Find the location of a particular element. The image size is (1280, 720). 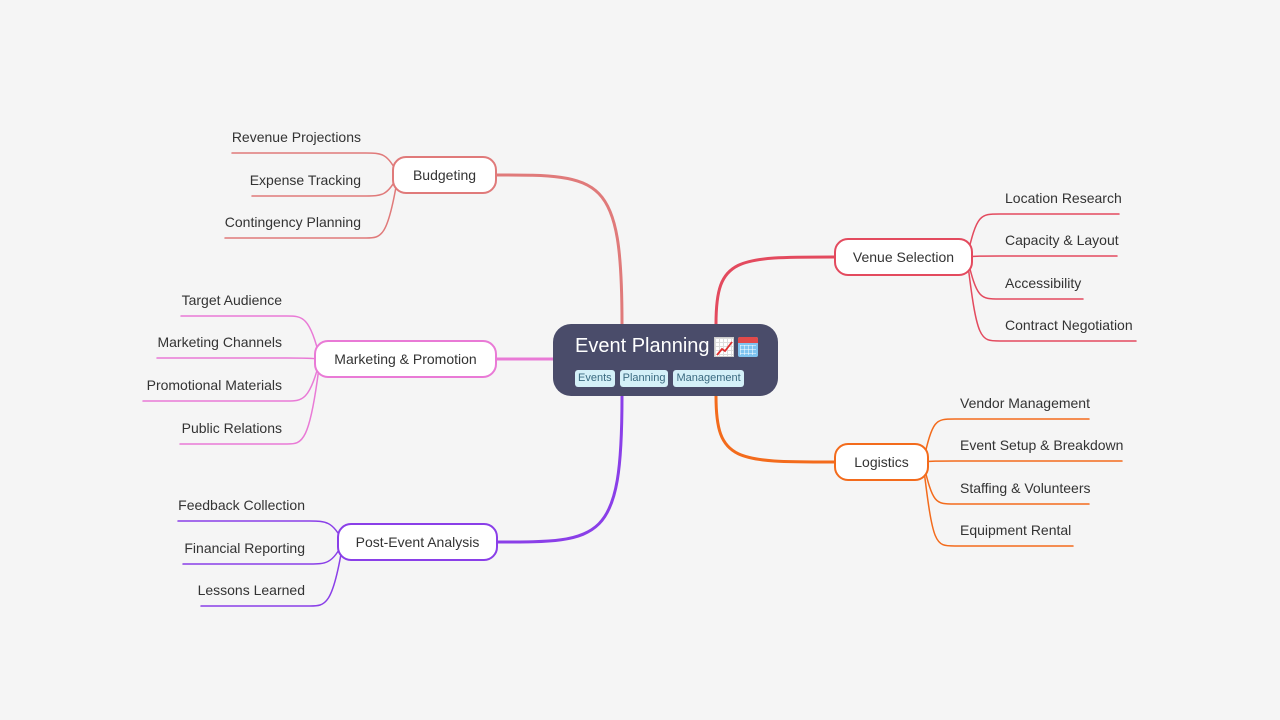

branch-node-logistics: Logistics is located at coordinates (881, 462).